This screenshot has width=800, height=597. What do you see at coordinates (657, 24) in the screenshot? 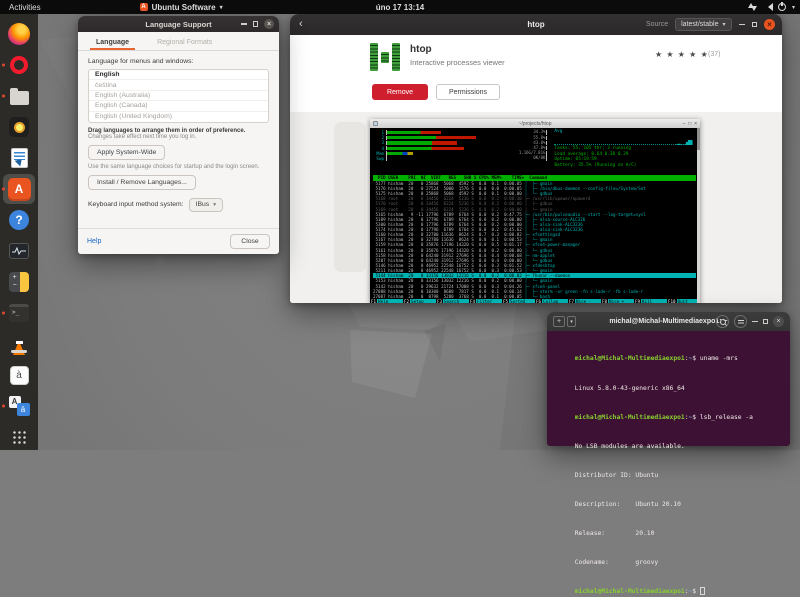
I see `source-label: Source` at bounding box center [657, 24].